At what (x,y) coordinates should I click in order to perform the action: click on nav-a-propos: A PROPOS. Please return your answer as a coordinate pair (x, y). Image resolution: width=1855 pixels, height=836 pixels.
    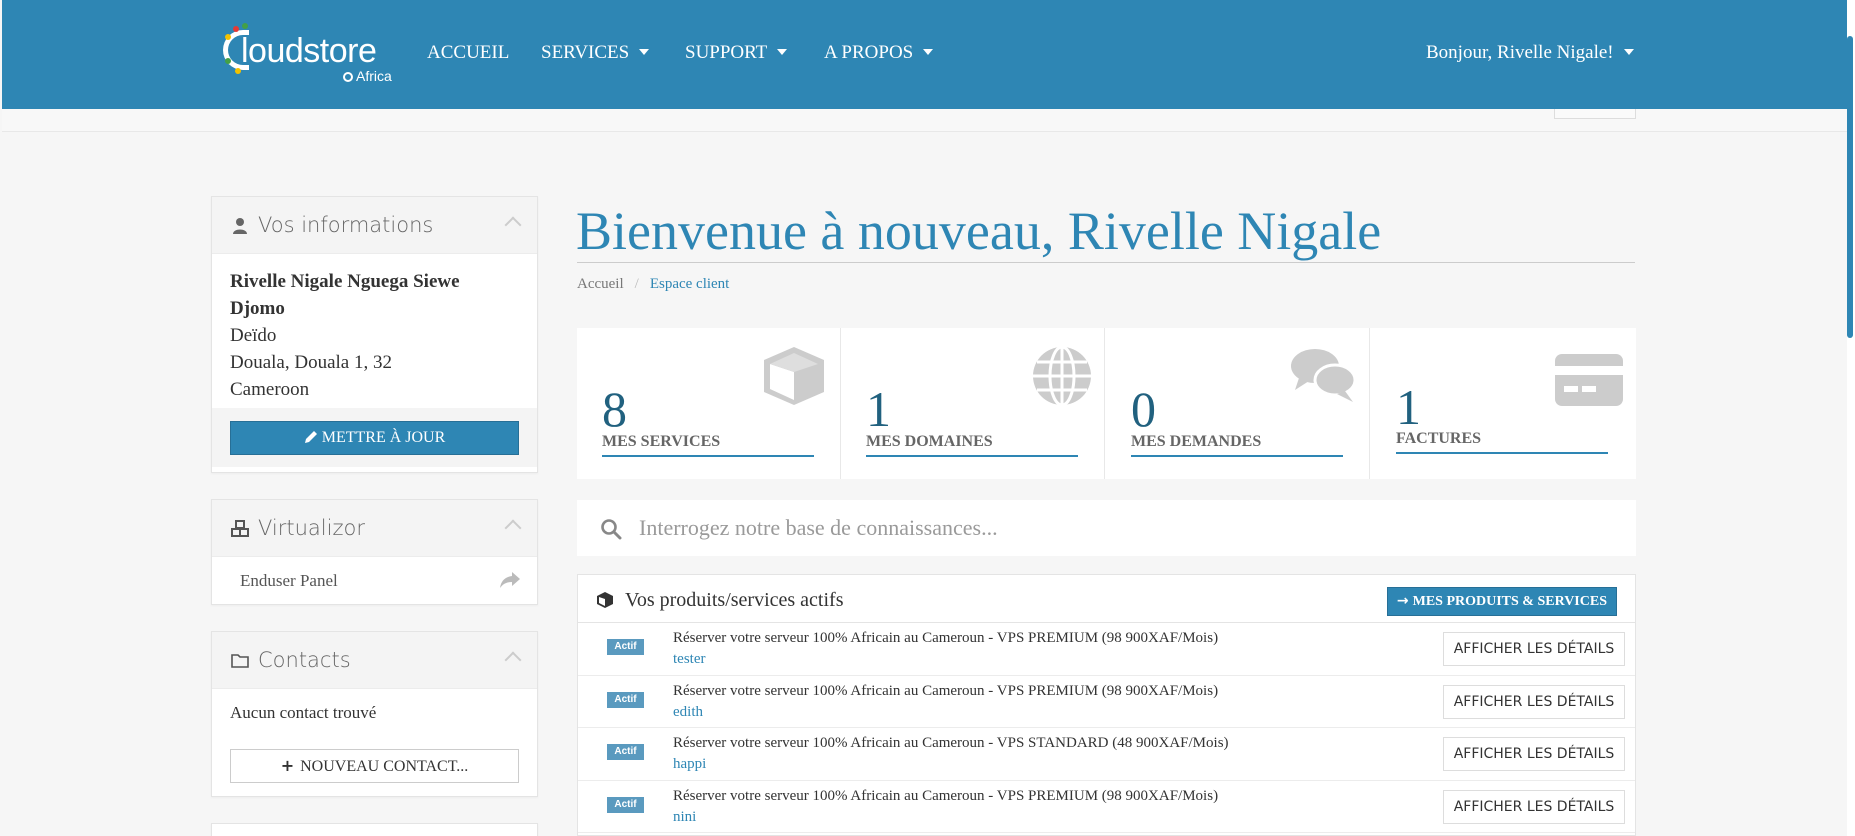
    Looking at the image, I should click on (879, 53).